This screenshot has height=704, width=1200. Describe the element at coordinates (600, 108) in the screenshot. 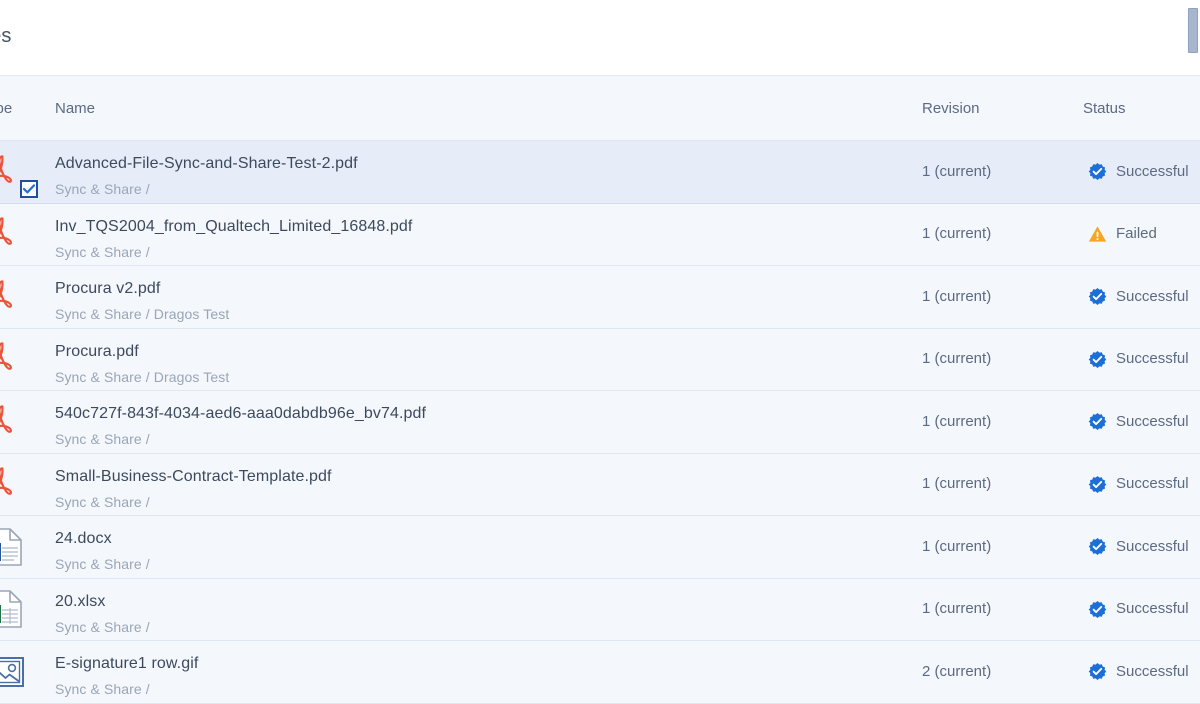

I see `table-header-row: ype Name Revision Status` at that location.